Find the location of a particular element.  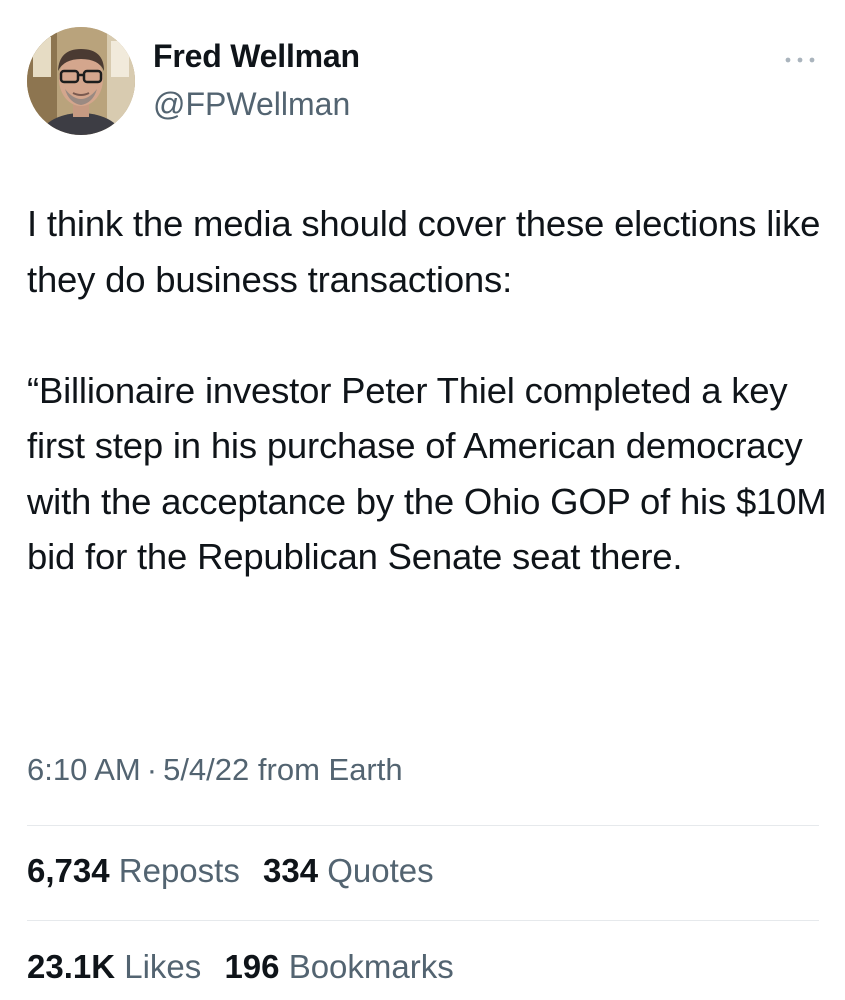

more-options-button is located at coordinates (800, 60).